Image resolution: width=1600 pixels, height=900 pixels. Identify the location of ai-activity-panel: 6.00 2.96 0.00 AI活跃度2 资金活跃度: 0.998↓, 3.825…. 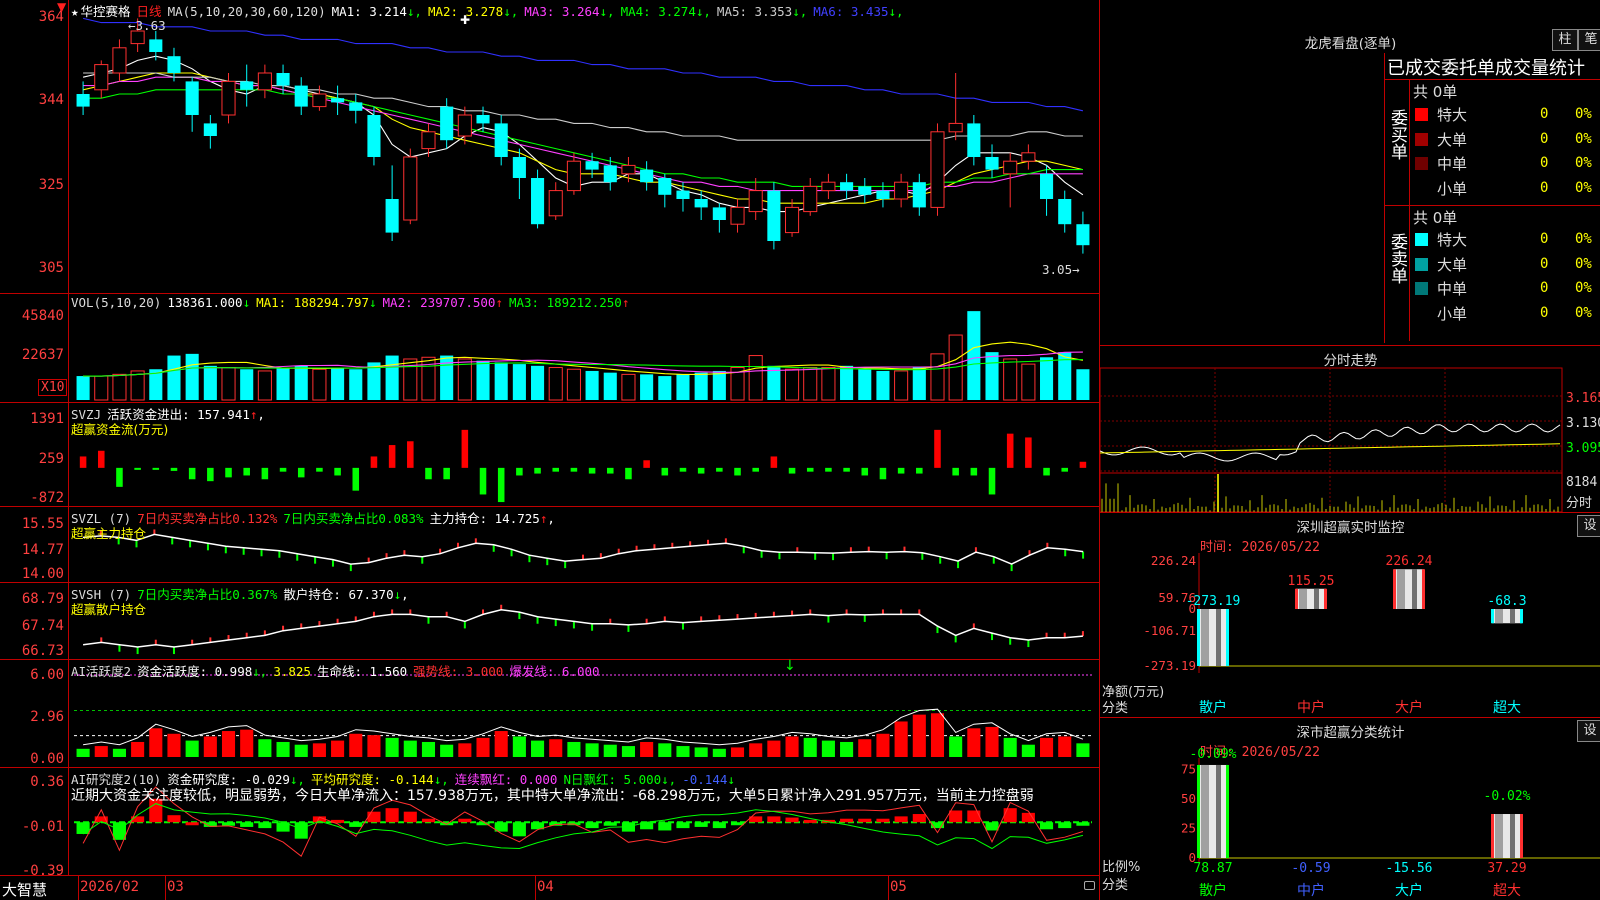
(549, 713).